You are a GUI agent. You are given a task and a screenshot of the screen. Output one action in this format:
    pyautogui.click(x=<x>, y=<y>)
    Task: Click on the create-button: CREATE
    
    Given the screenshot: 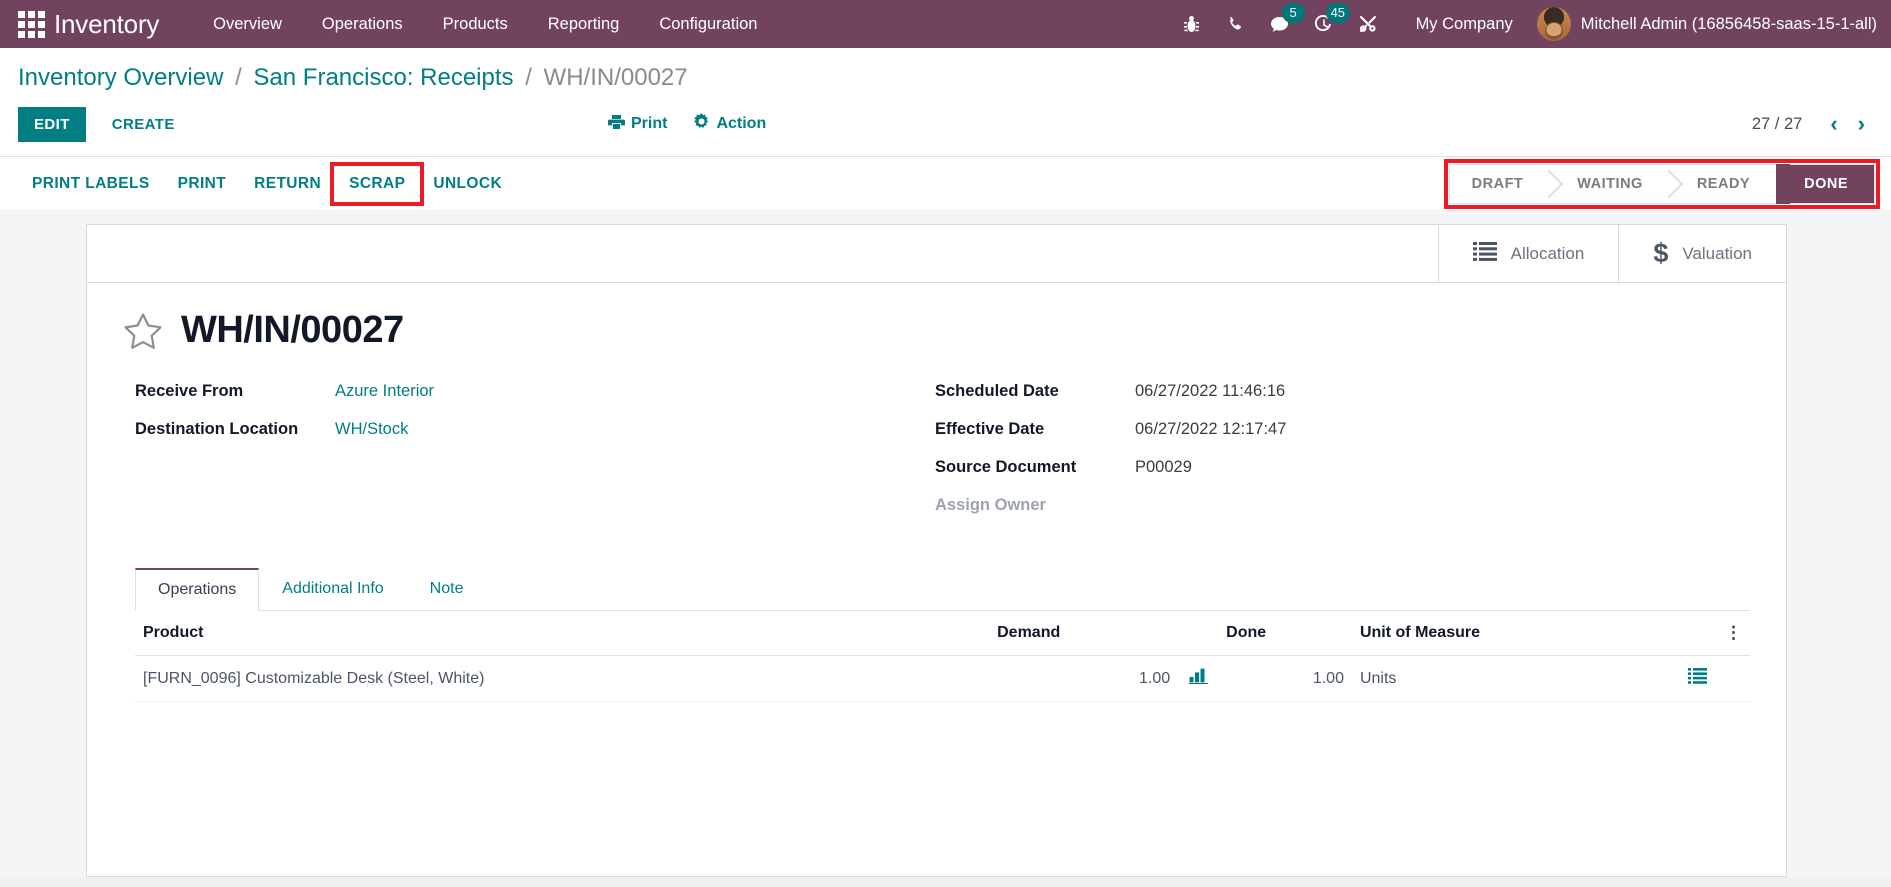 What is the action you would take?
    pyautogui.click(x=143, y=124)
    